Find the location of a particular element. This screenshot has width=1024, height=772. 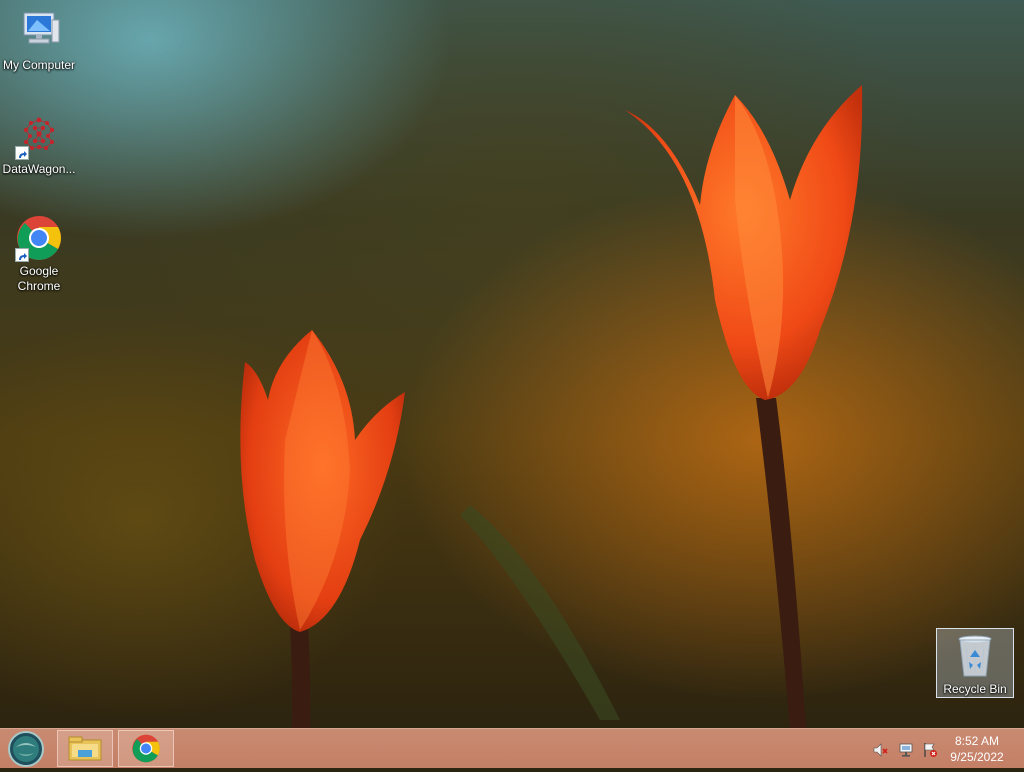

taskbar-button-chrome is located at coordinates (146, 748).